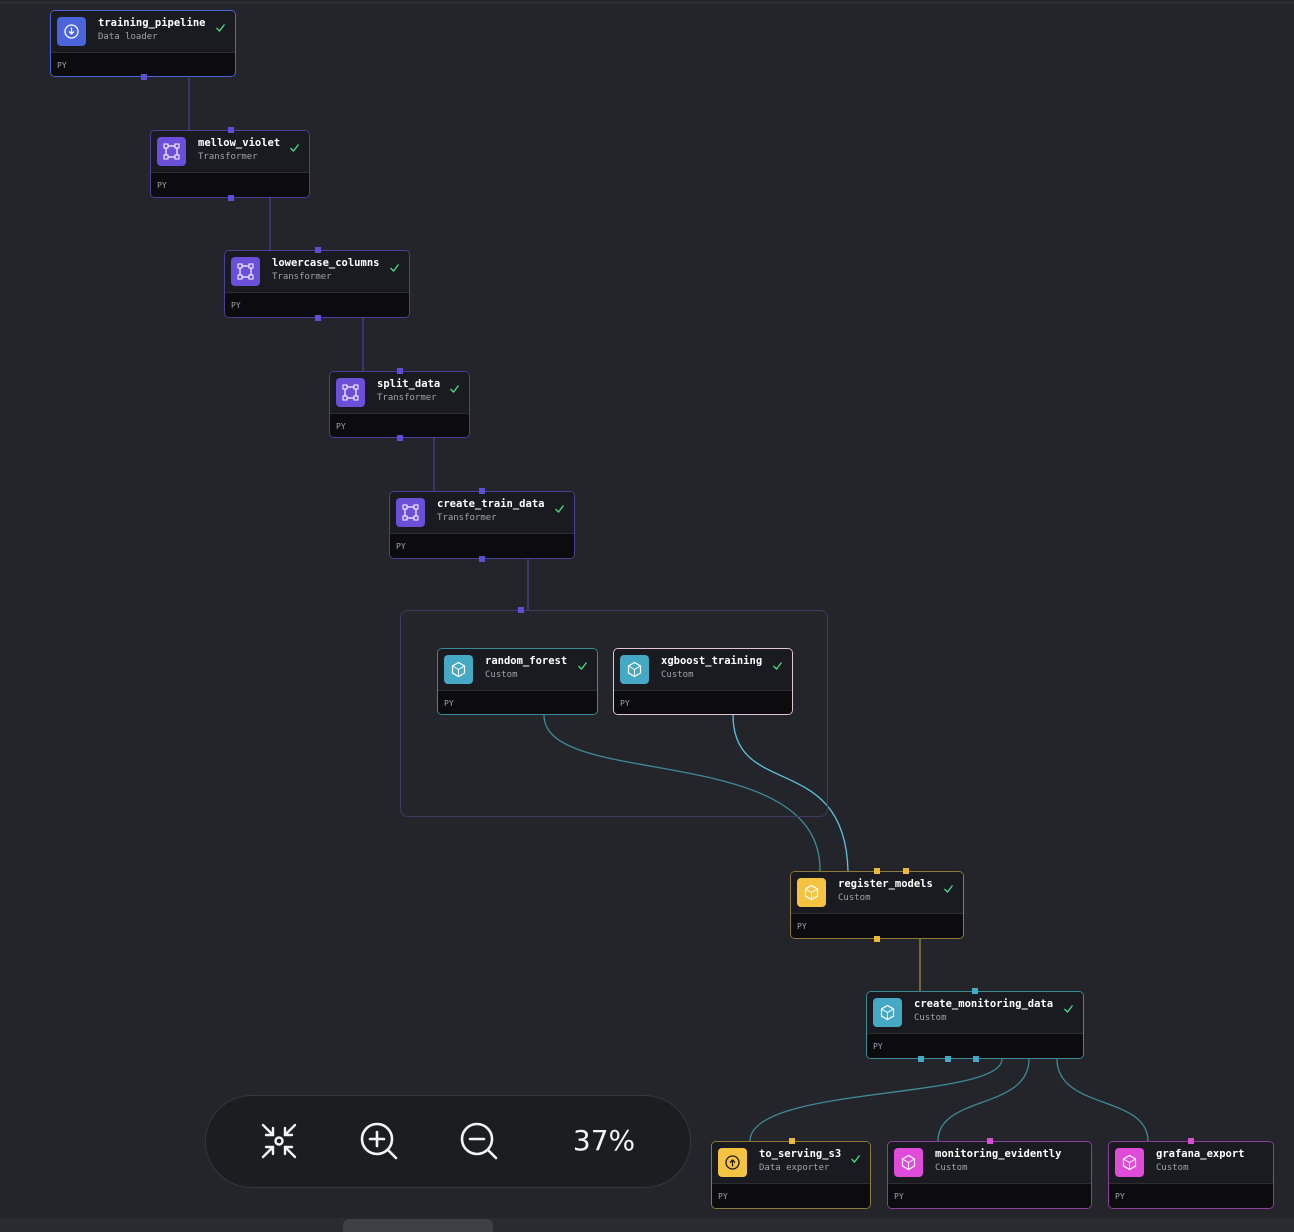 The width and height of the screenshot is (1294, 1232). What do you see at coordinates (1102, 1100) in the screenshot?
I see `edge-monitoring-grafana` at bounding box center [1102, 1100].